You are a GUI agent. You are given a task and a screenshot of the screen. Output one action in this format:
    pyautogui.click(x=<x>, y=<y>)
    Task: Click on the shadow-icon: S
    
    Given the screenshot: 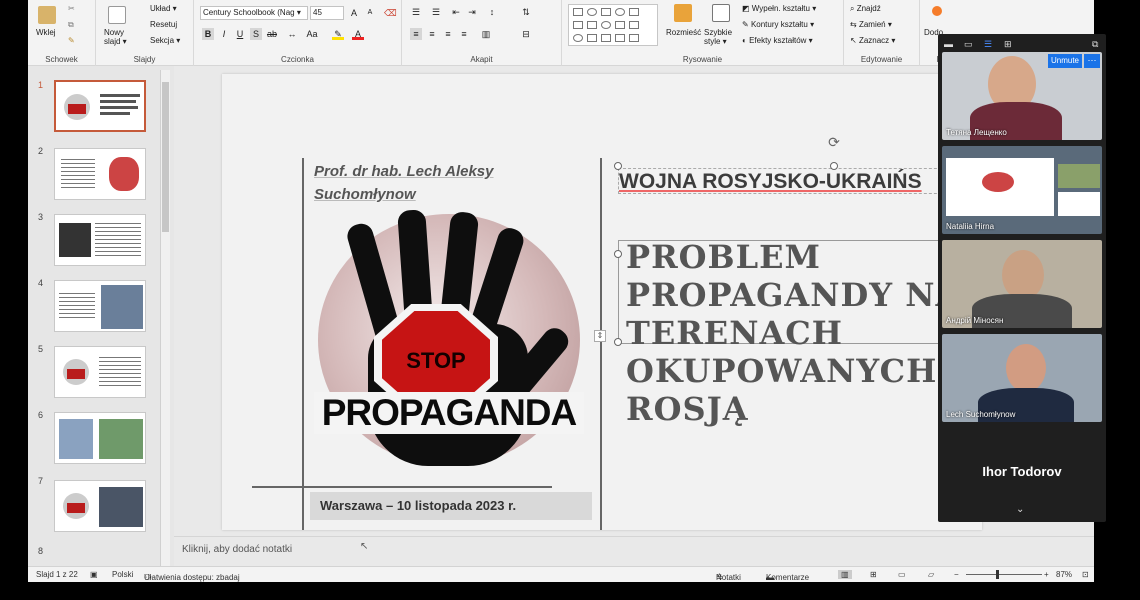 What is the action you would take?
    pyautogui.click(x=256, y=34)
    